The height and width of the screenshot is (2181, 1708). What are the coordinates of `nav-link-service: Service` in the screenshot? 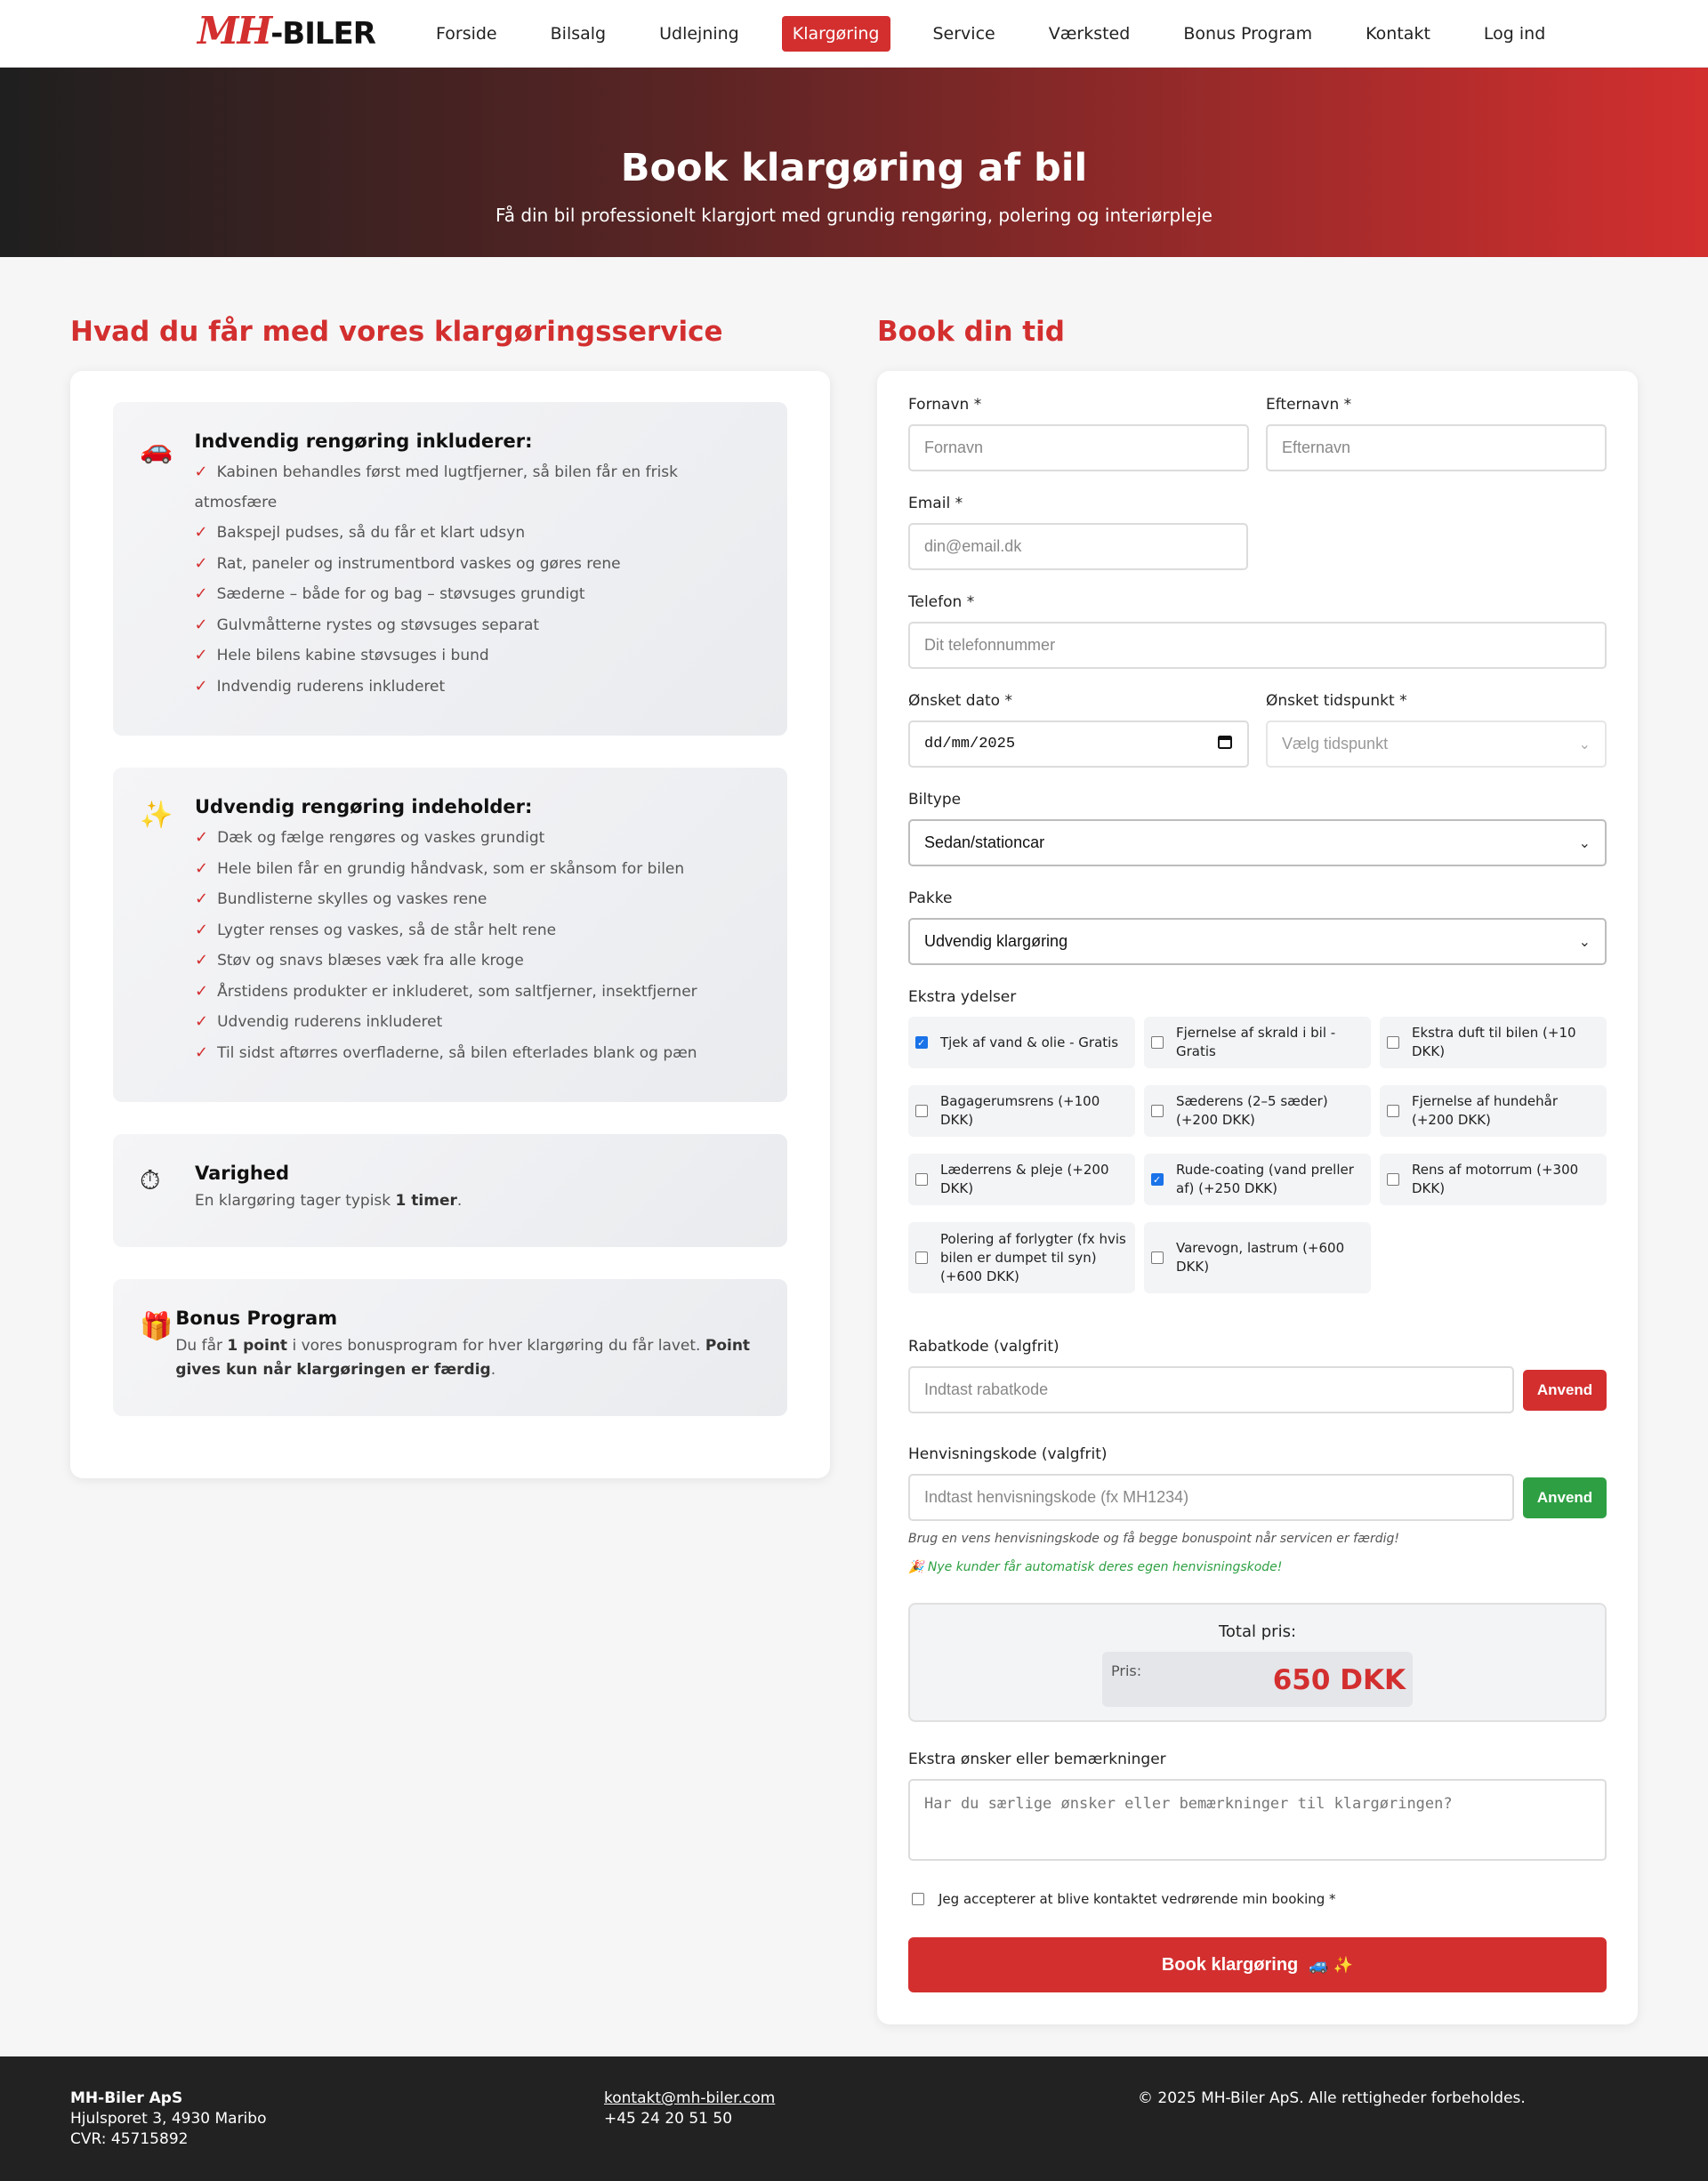 It's located at (964, 34).